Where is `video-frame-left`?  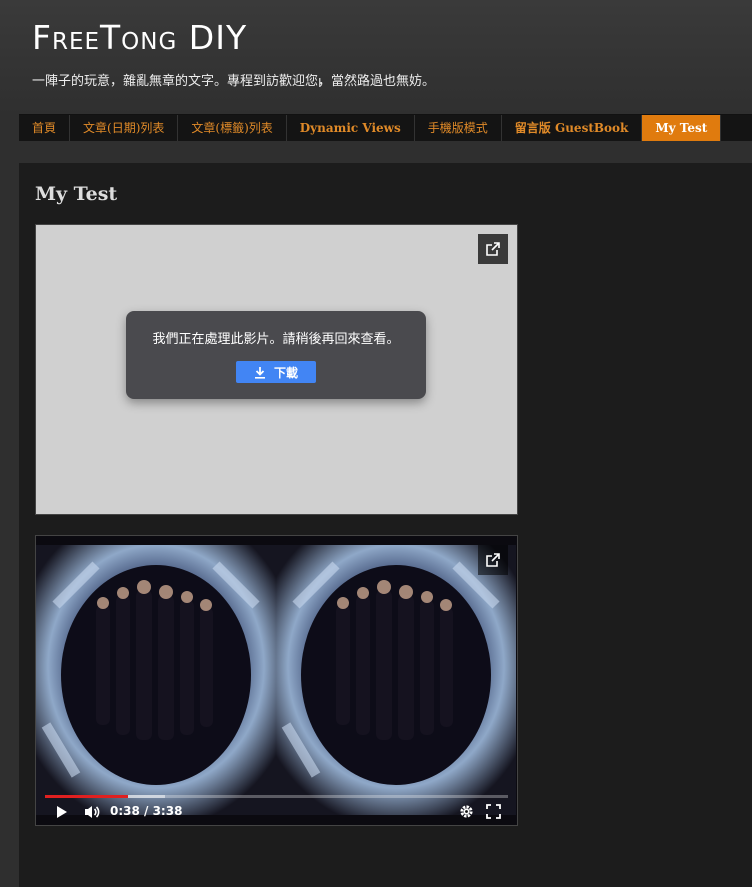
video-frame-left is located at coordinates (156, 680).